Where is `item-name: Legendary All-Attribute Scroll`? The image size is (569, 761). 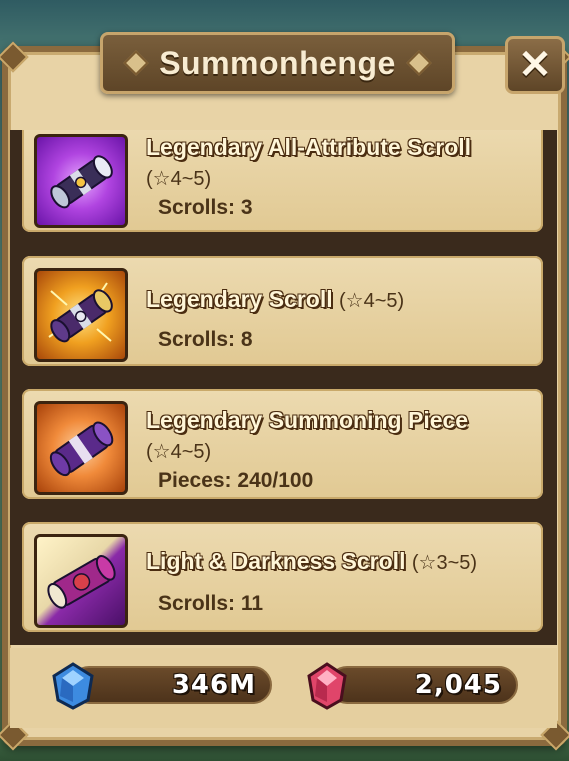 item-name: Legendary All-Attribute Scroll is located at coordinates (308, 147).